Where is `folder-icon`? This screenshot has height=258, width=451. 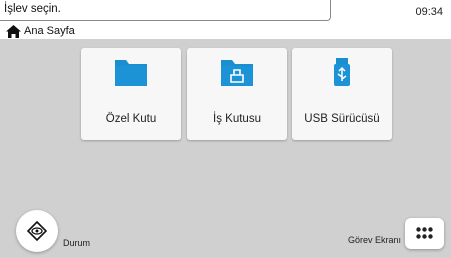
folder-icon is located at coordinates (131, 73).